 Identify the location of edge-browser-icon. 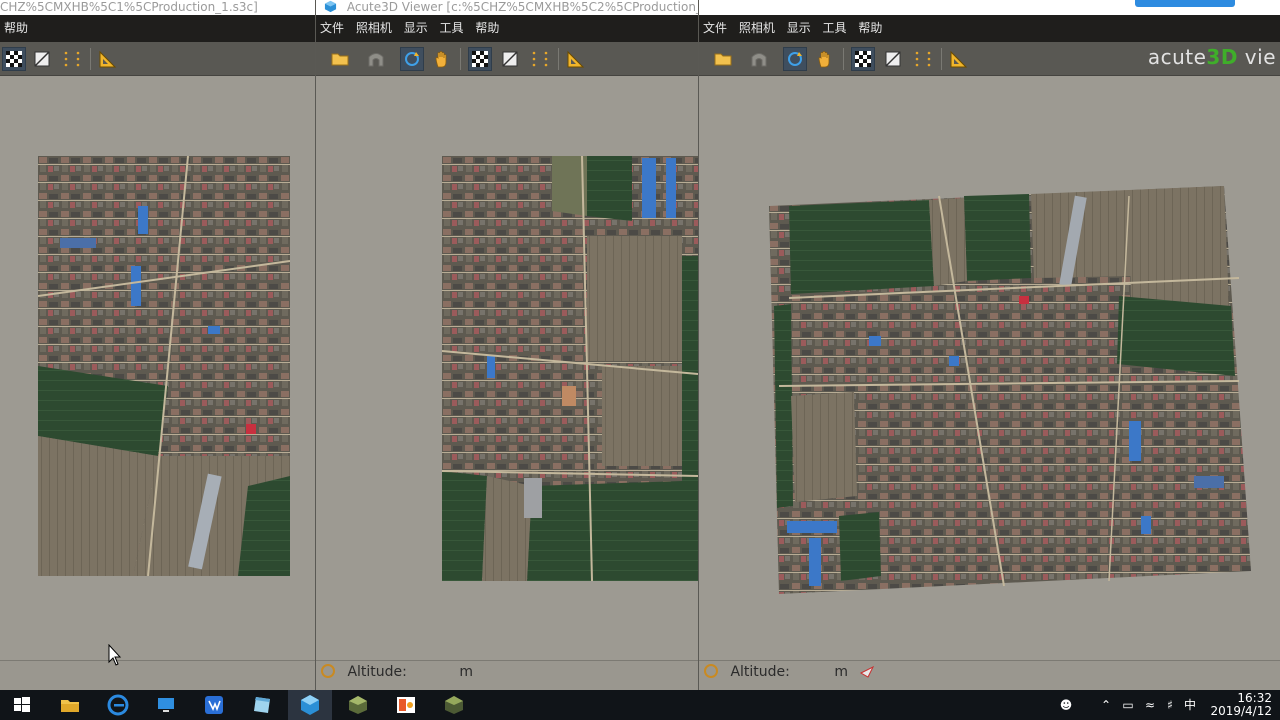
(118, 705).